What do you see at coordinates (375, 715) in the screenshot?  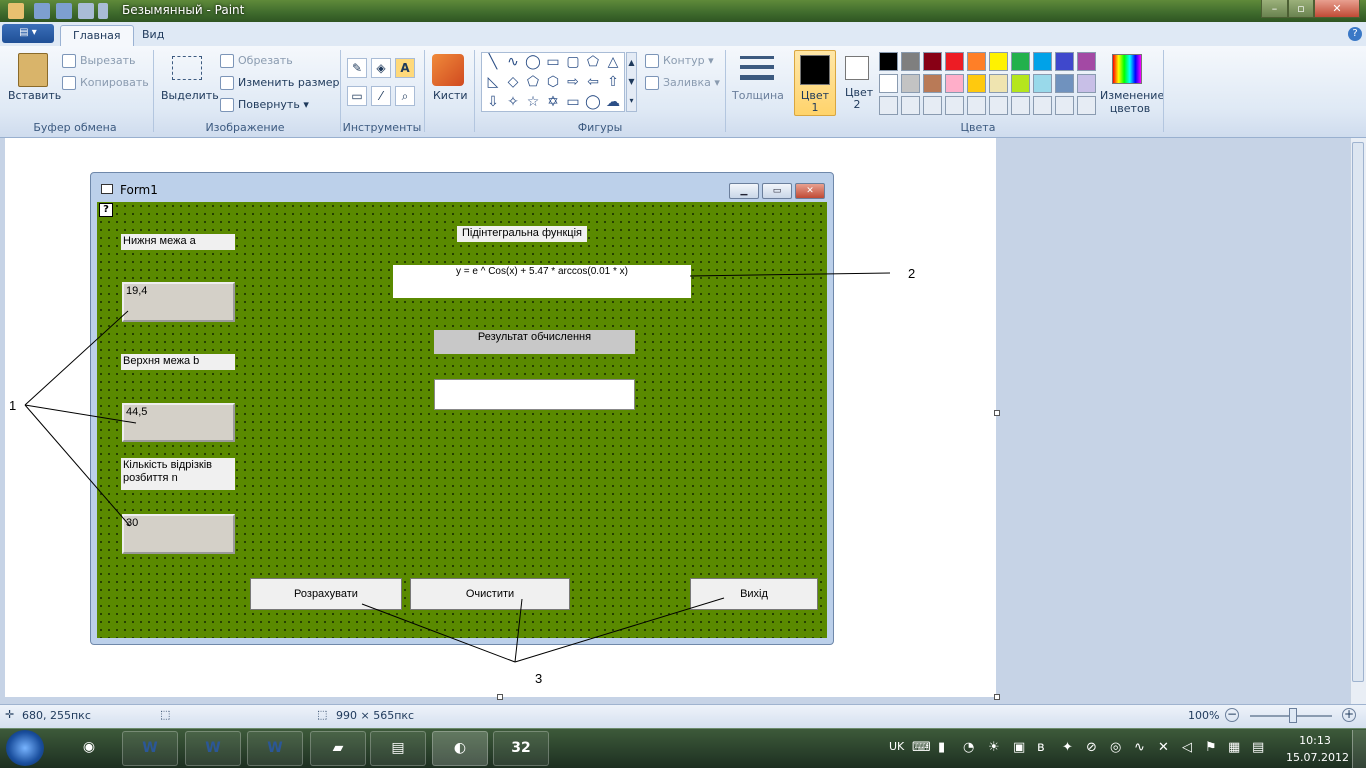 I see `image-size: 990 × 565пкс` at bounding box center [375, 715].